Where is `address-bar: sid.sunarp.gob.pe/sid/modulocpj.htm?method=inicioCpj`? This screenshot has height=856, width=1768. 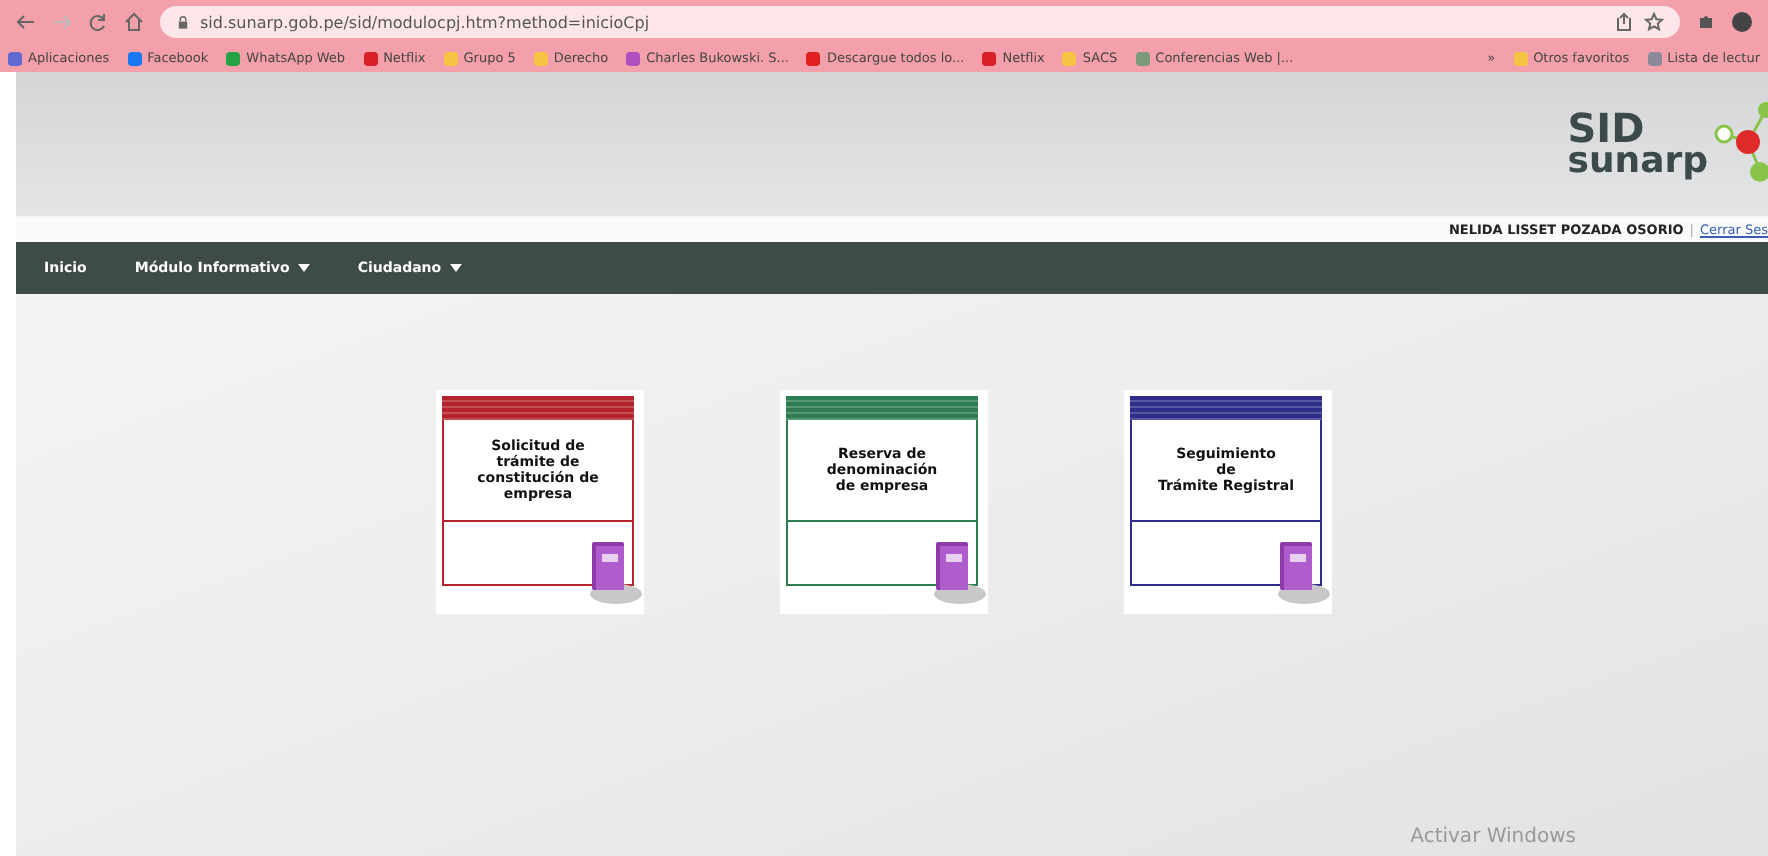 address-bar: sid.sunarp.gob.pe/sid/modulocpj.htm?method=inicioCpj is located at coordinates (920, 22).